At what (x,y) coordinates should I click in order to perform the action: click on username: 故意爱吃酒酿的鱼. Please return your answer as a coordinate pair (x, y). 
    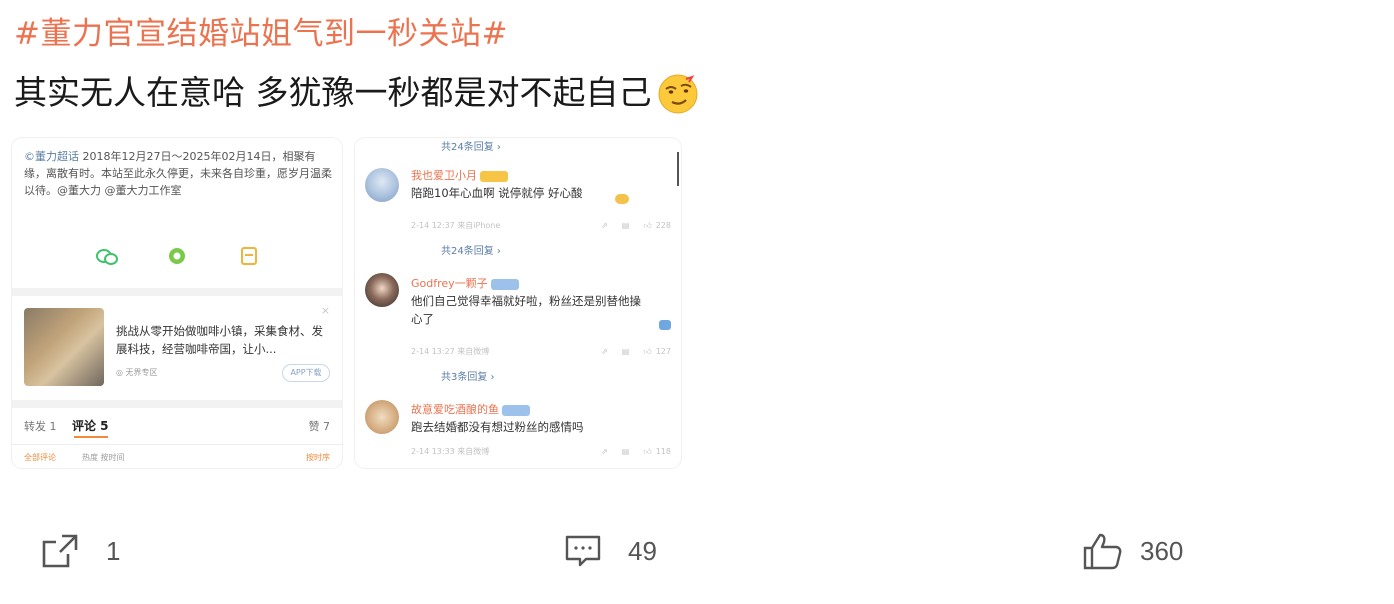
    Looking at the image, I should click on (455, 409).